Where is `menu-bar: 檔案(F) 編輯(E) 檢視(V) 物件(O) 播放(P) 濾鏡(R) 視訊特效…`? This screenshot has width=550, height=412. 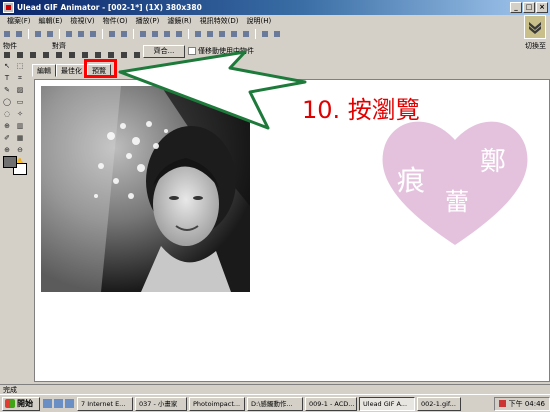 menu-bar: 檔案(F) 編輯(E) 檢視(V) 物件(O) 播放(P) 濾鏡(R) 視訊特效… is located at coordinates (260, 21).